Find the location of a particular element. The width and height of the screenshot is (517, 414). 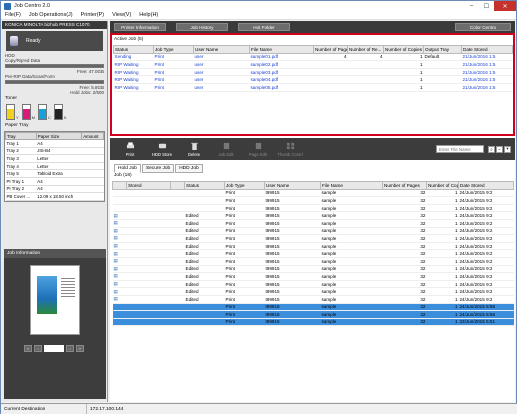

hold-job-cell: sample is located at coordinates (351, 215).